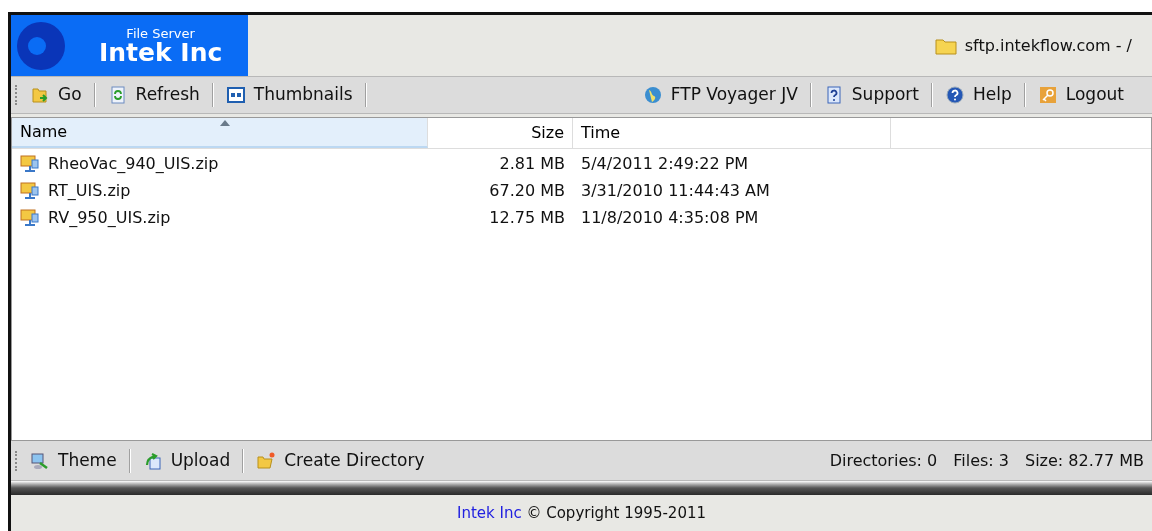 This screenshot has width=1152, height=531. What do you see at coordinates (133, 163) in the screenshot?
I see `file-name: RheoVac_940_UIS.zip` at bounding box center [133, 163].